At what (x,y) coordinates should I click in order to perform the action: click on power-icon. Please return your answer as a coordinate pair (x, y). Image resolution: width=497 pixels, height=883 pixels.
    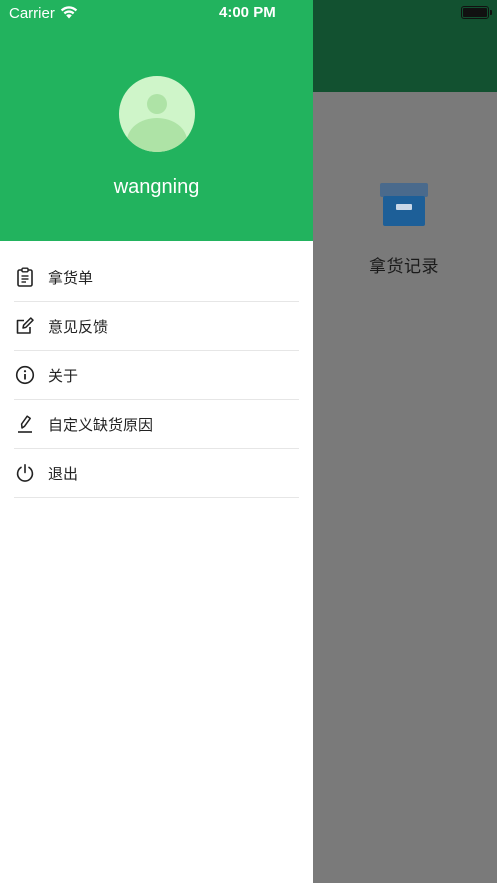
    Looking at the image, I should click on (25, 473).